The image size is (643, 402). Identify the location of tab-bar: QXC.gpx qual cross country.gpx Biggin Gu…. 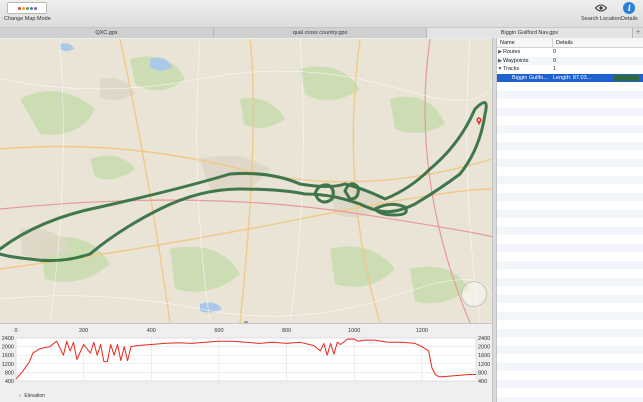
(321, 33).